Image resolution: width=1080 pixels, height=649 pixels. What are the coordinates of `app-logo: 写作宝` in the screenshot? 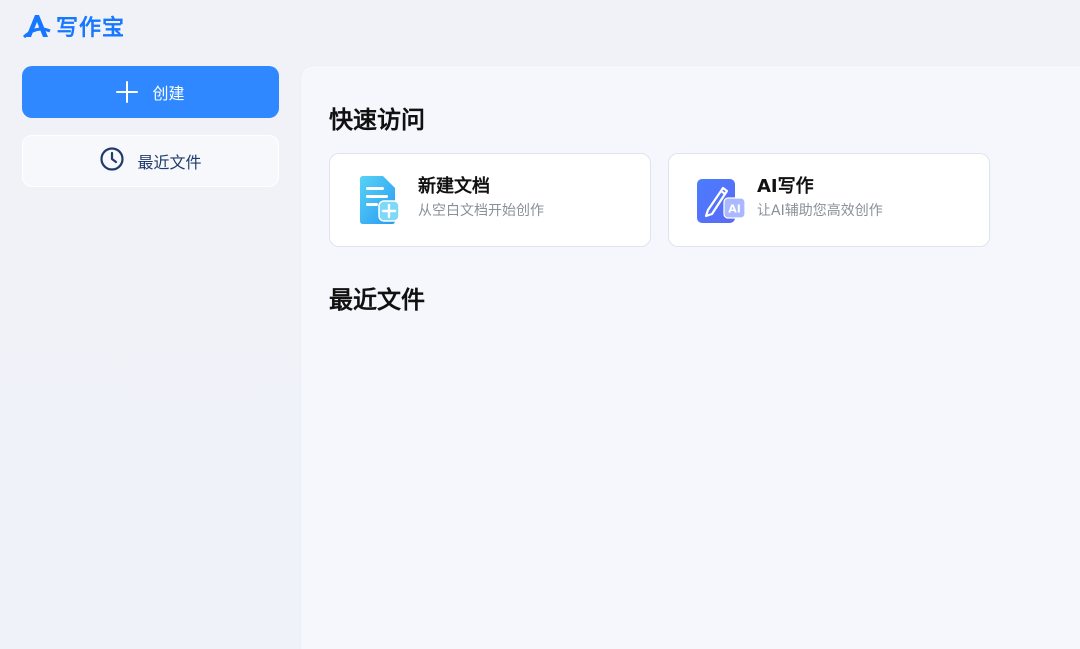 It's located at (73, 26).